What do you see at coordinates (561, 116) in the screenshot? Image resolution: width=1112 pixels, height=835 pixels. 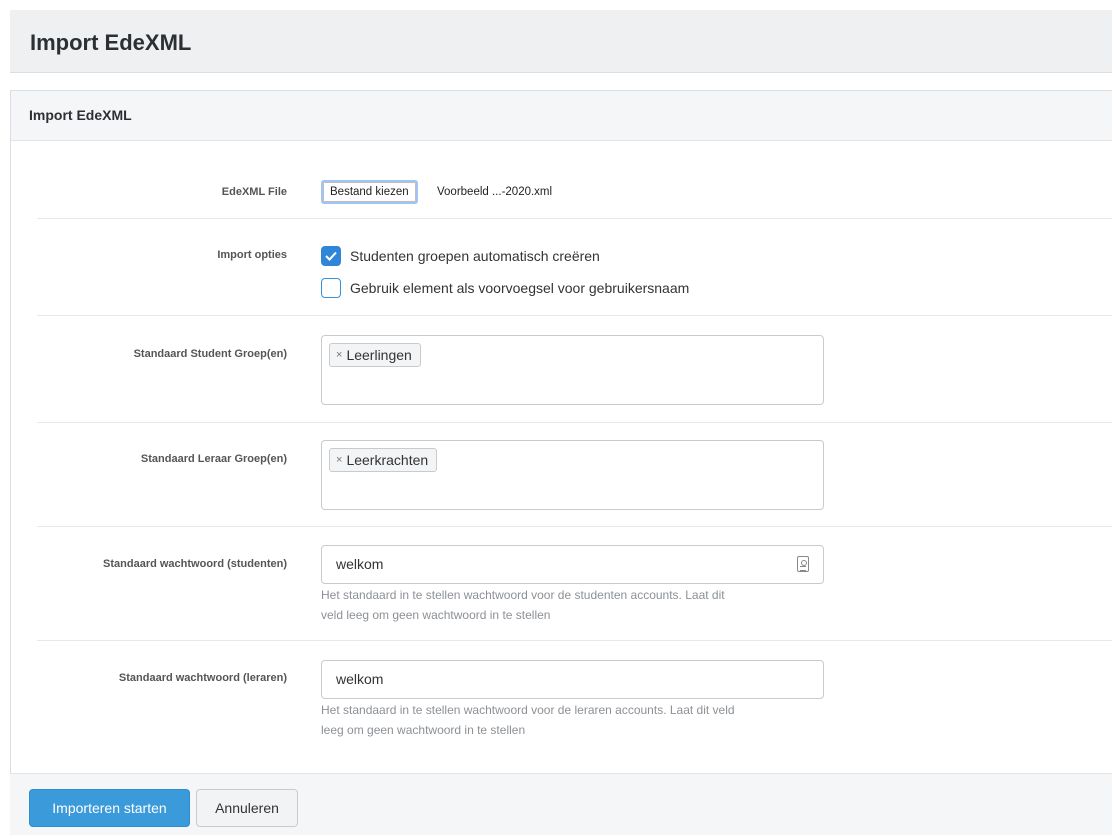 I see `panel-heading: Import EdeXML` at bounding box center [561, 116].